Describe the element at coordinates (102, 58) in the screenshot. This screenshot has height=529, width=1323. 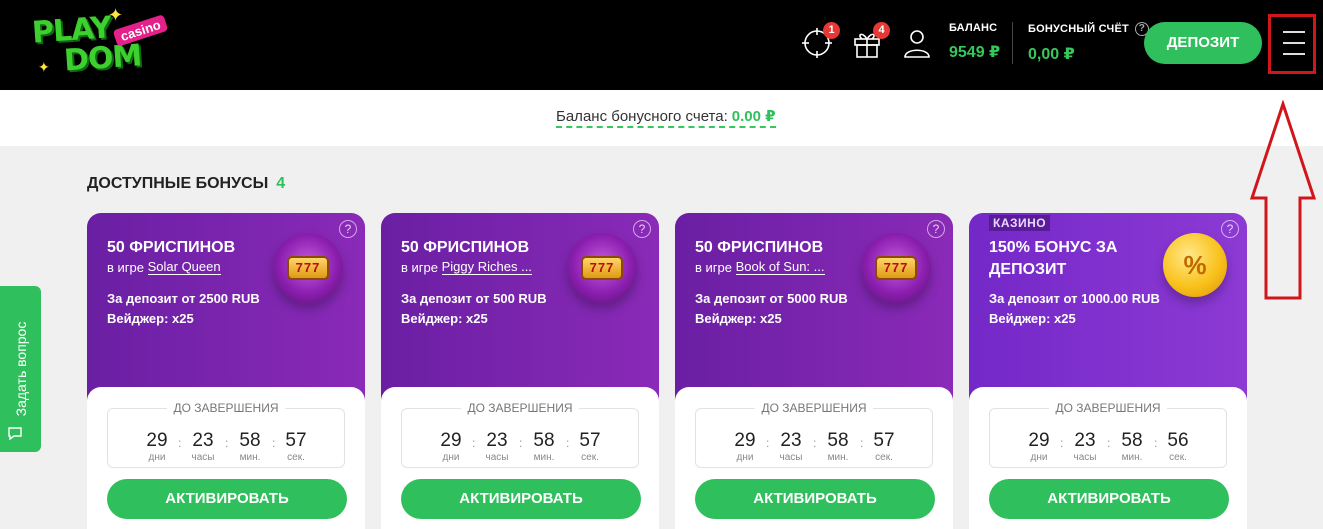
I see `logo-word-dom: DOM` at that location.